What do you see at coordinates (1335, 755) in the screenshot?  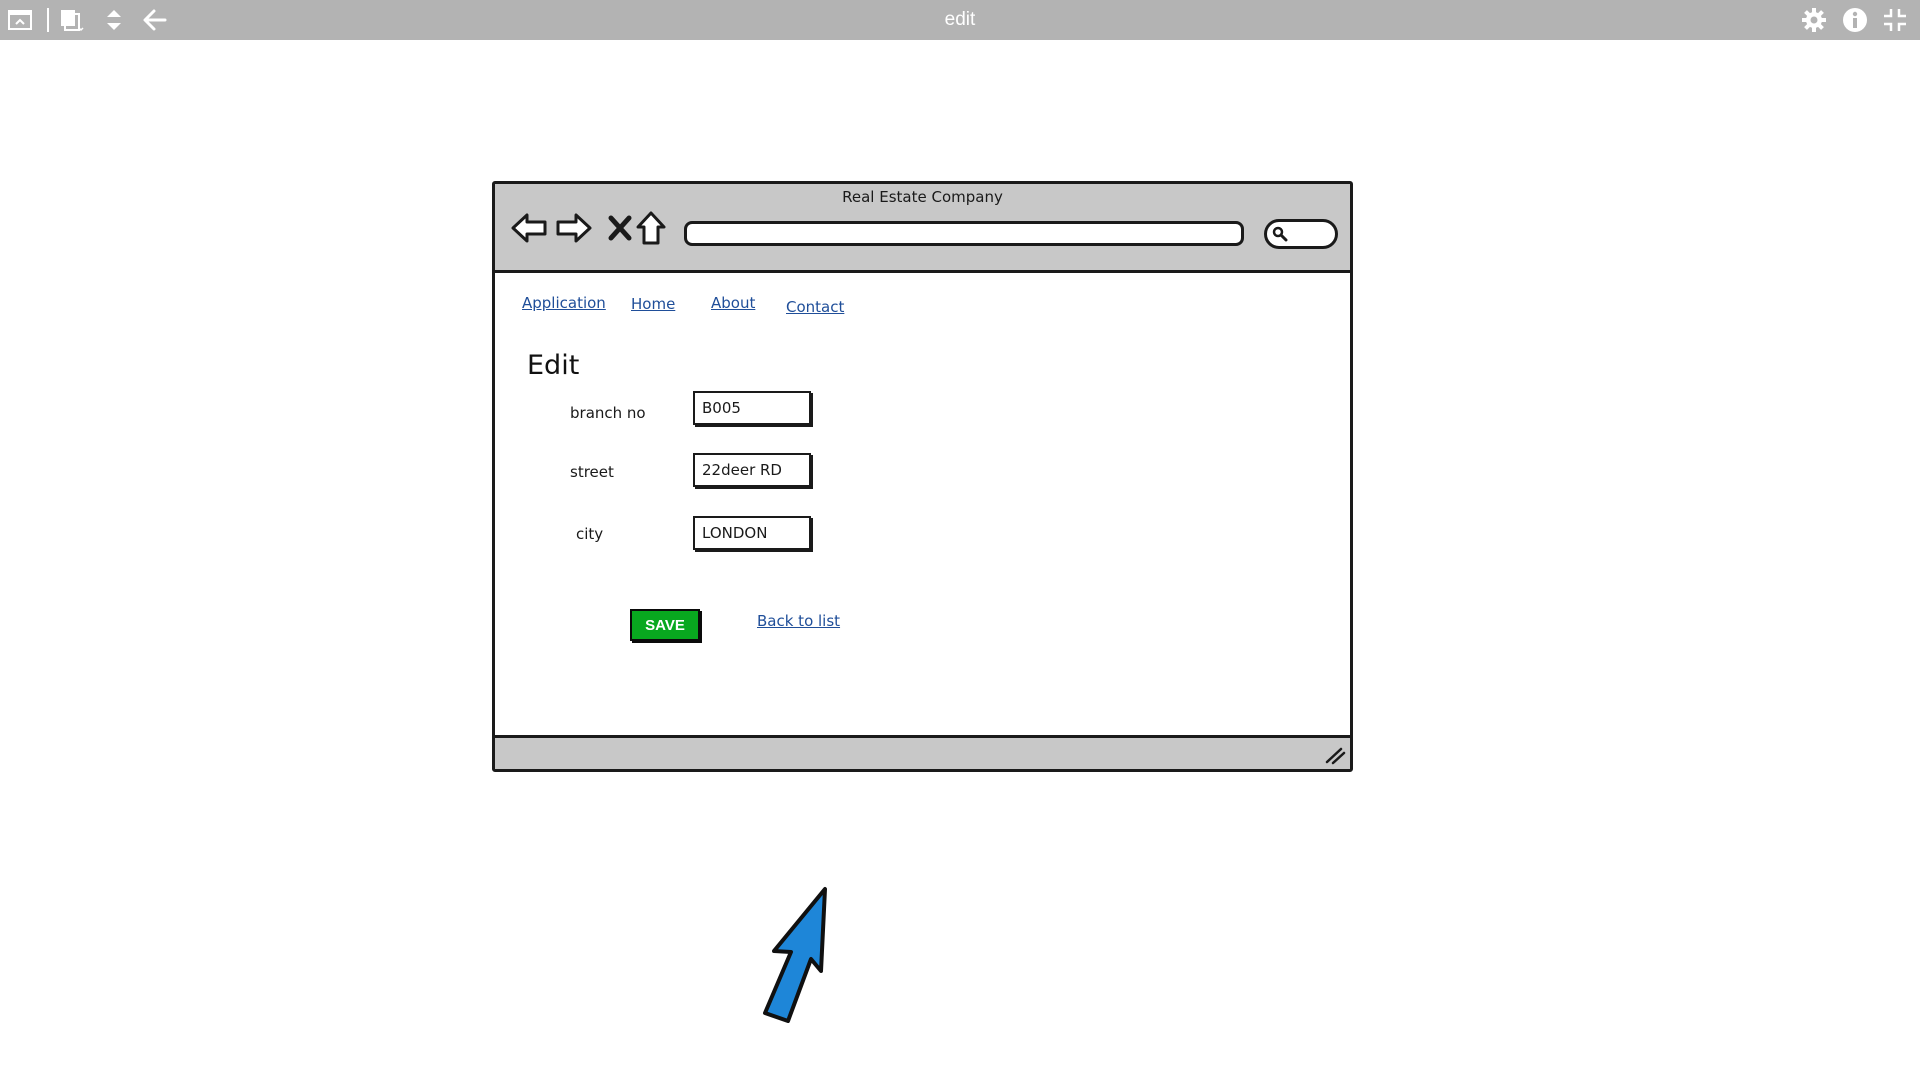 I see `resize-grip-icon` at bounding box center [1335, 755].